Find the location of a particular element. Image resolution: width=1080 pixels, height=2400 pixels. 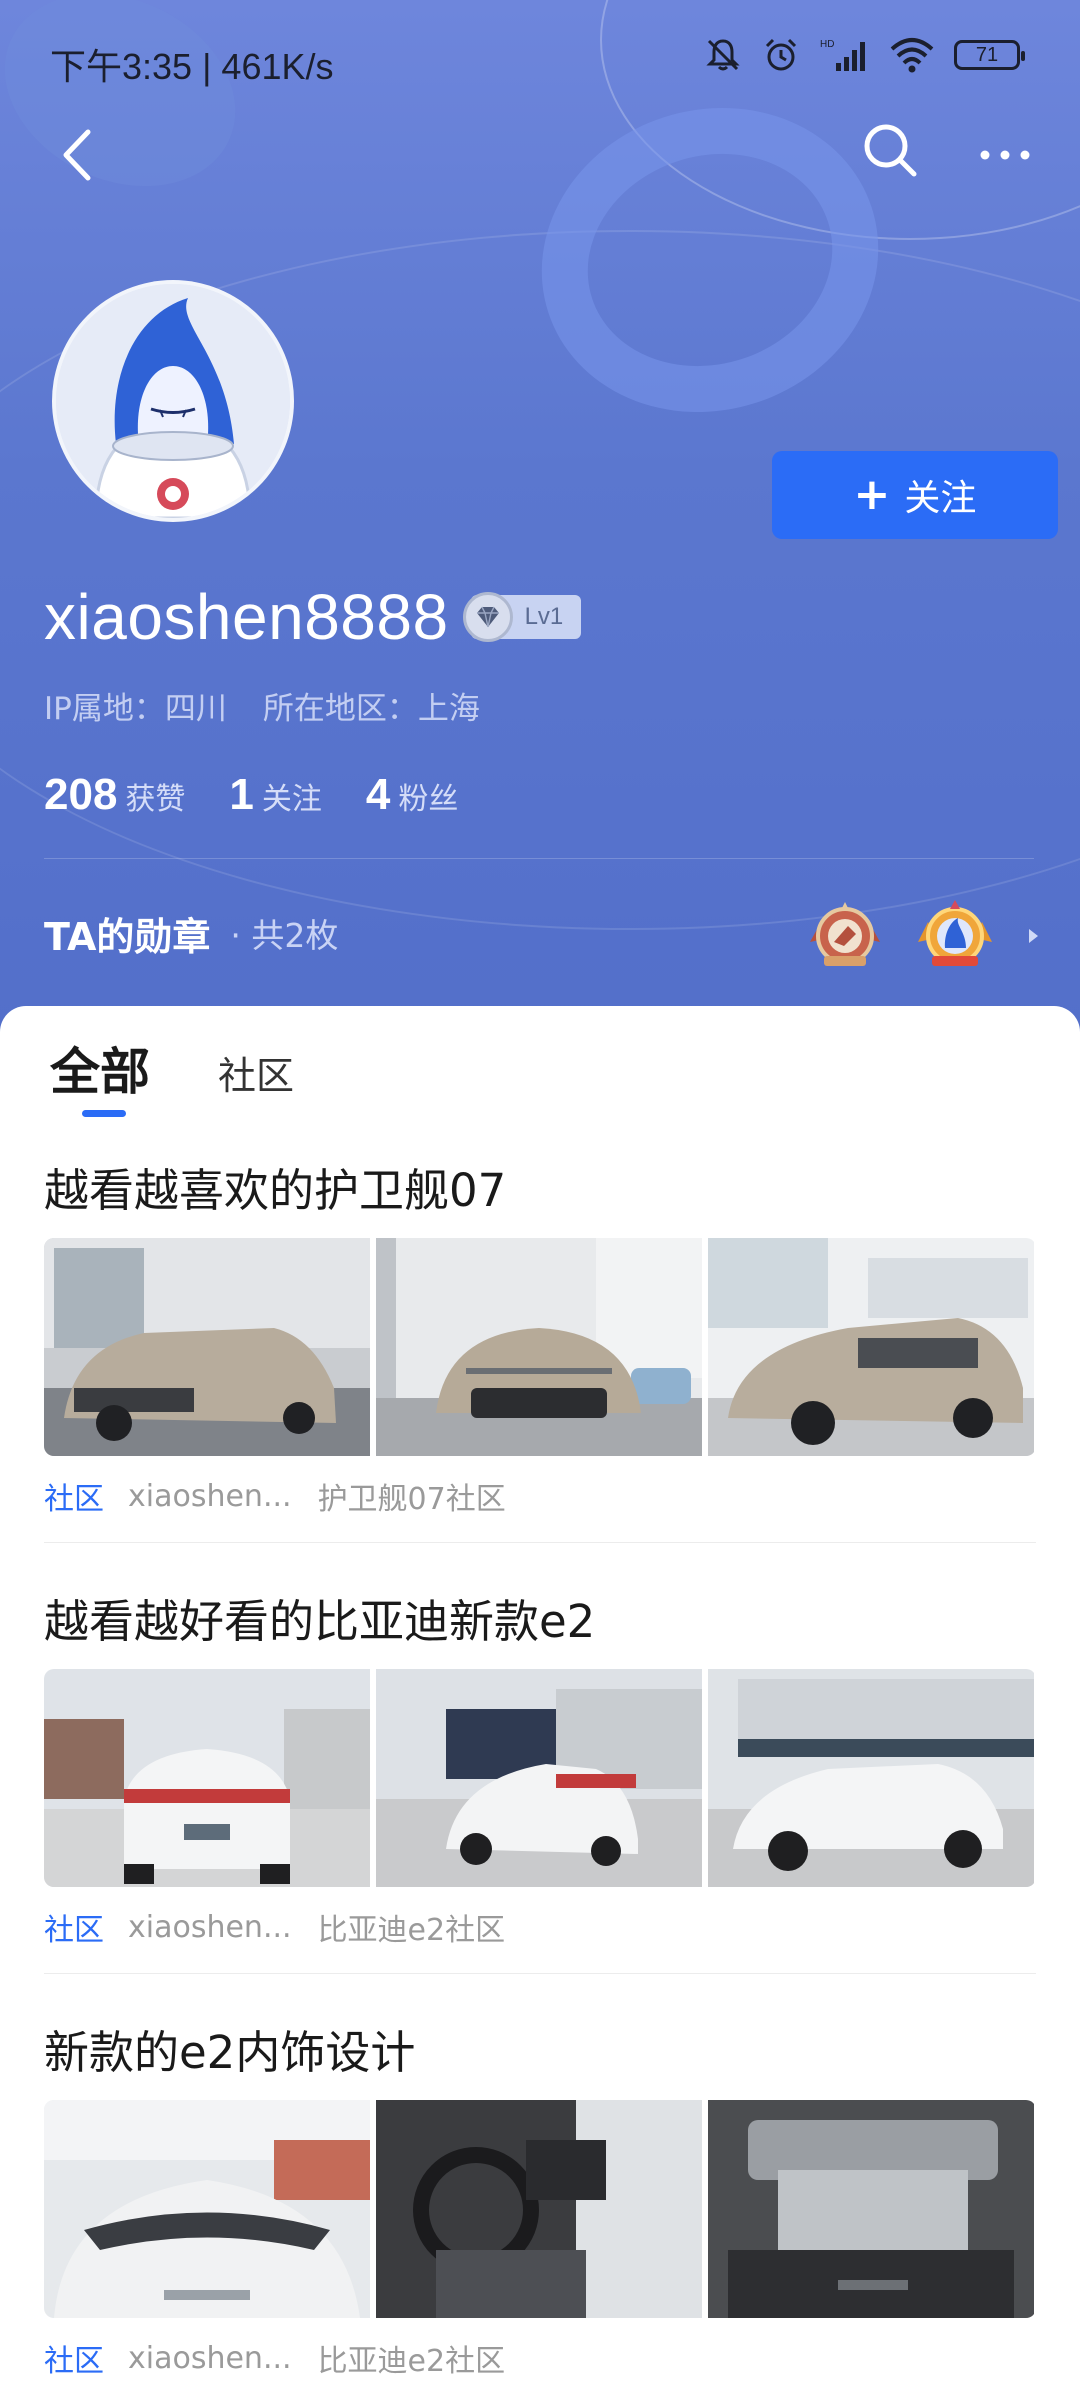

ip-location: IP属地：四川 is located at coordinates (135, 709).